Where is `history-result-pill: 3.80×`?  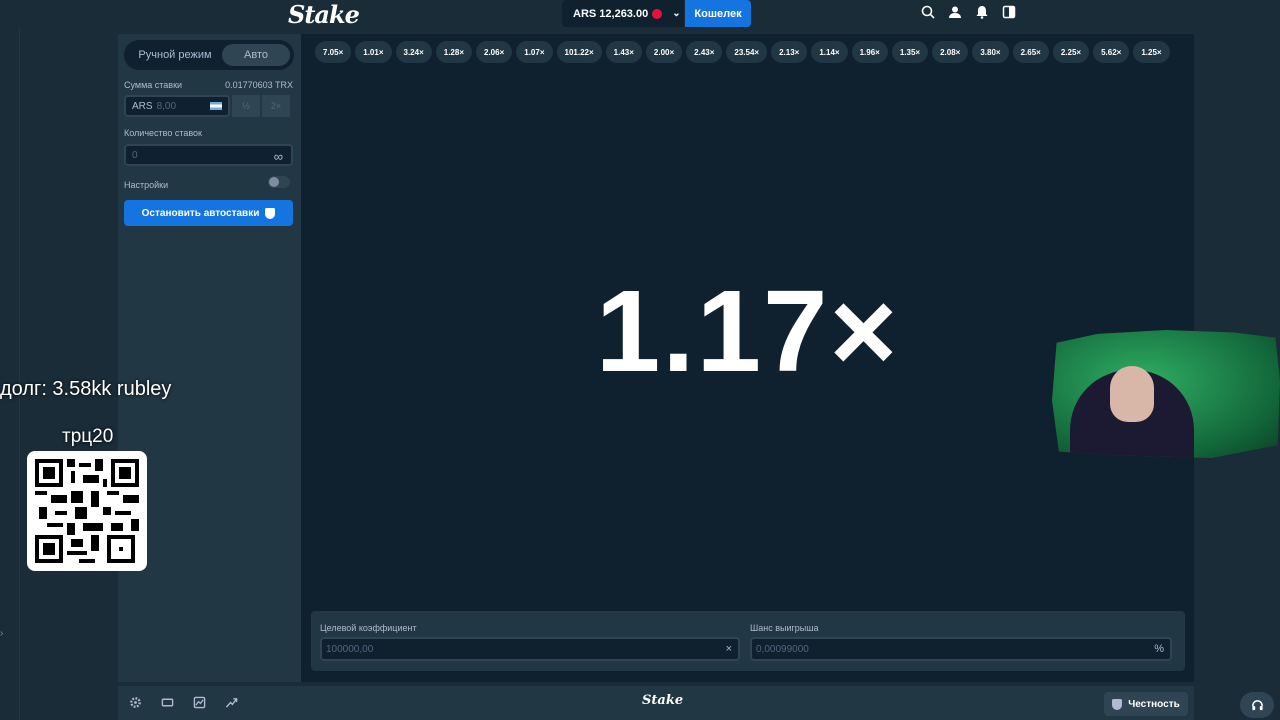 history-result-pill: 3.80× is located at coordinates (990, 52).